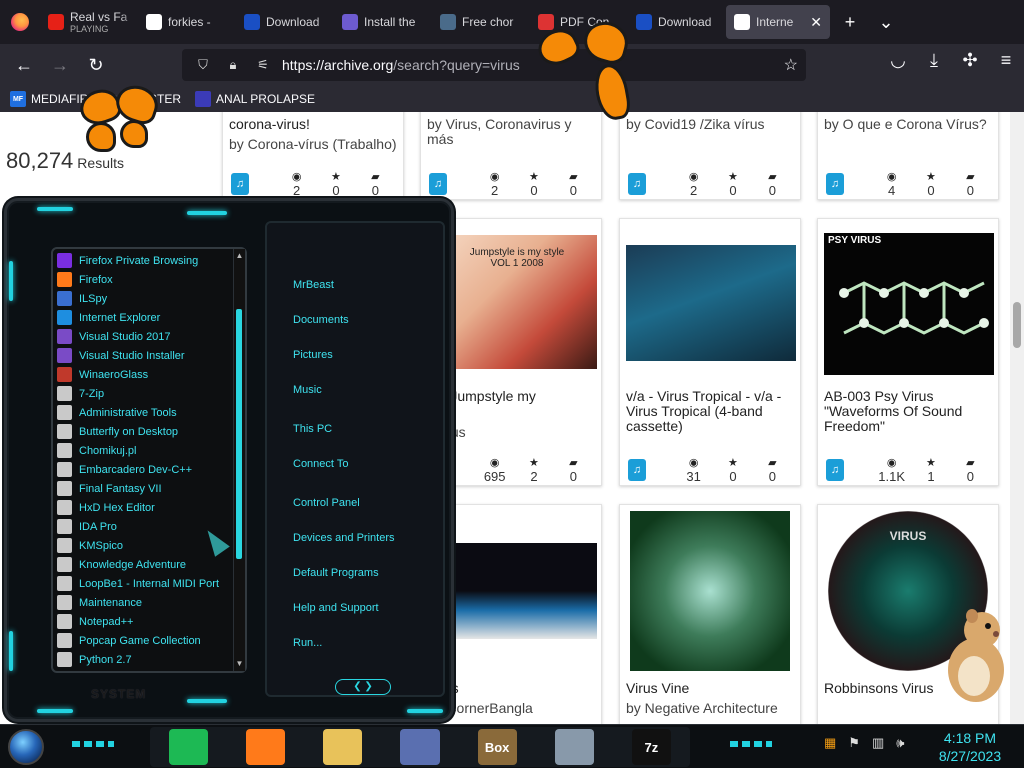 This screenshot has height=768, width=1024. I want to click on start-place-item: Pictures, so click(313, 355).